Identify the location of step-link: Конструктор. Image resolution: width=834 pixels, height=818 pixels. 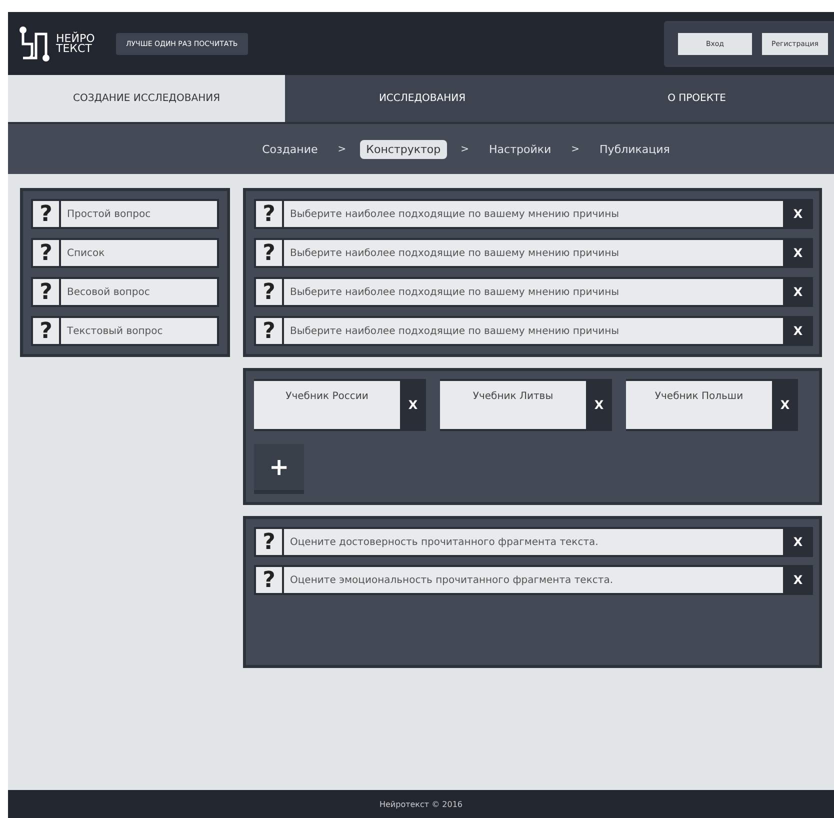
(403, 149).